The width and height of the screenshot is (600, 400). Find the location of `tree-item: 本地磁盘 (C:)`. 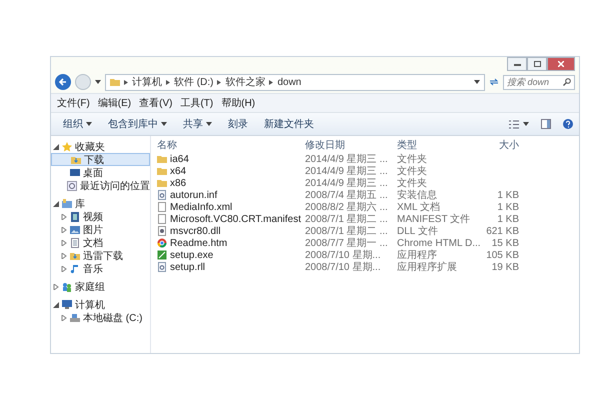

tree-item: 本地磁盘 (C:) is located at coordinates (100, 317).